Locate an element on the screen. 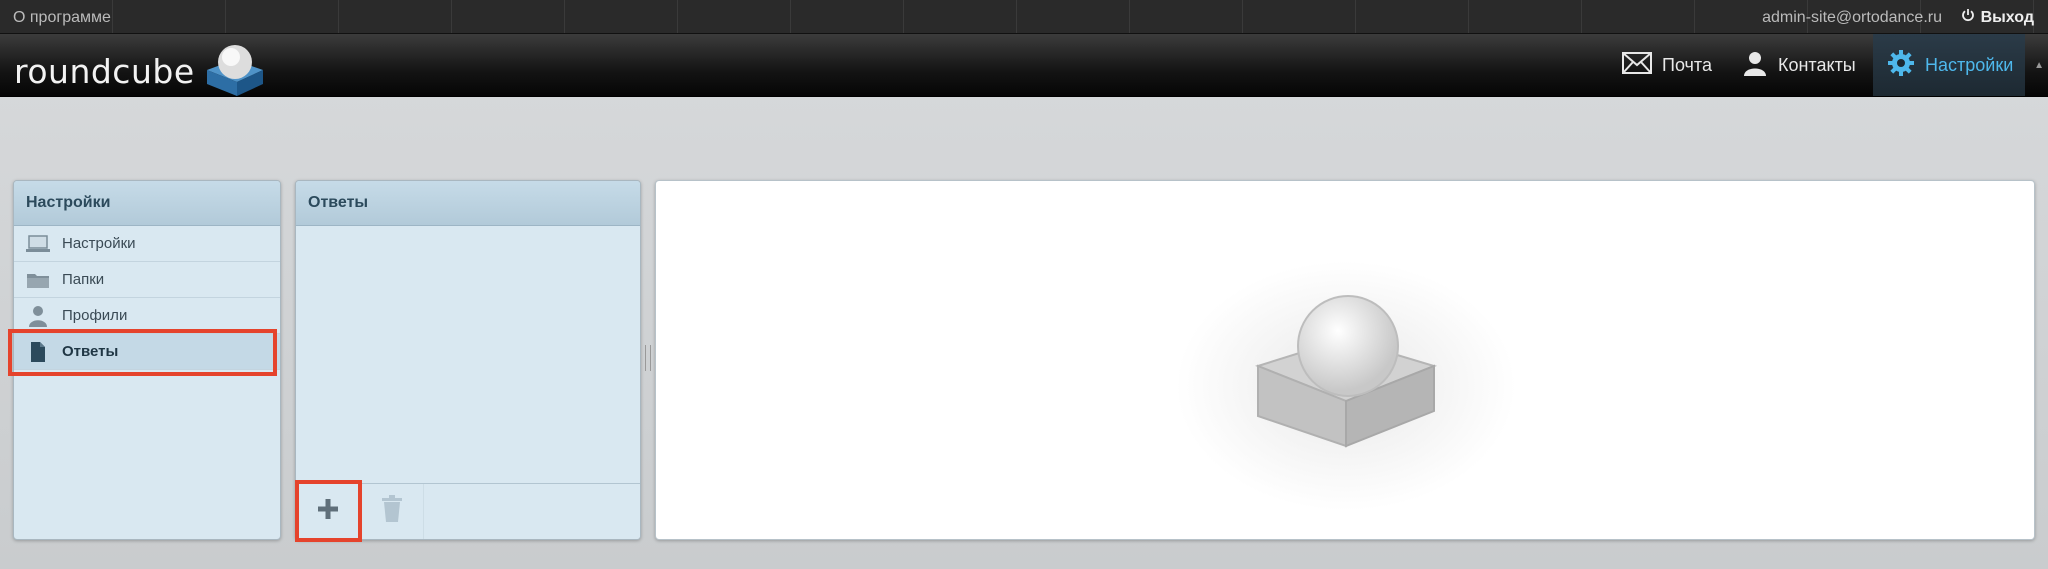 The height and width of the screenshot is (569, 2048). add-response-button is located at coordinates (328, 511).